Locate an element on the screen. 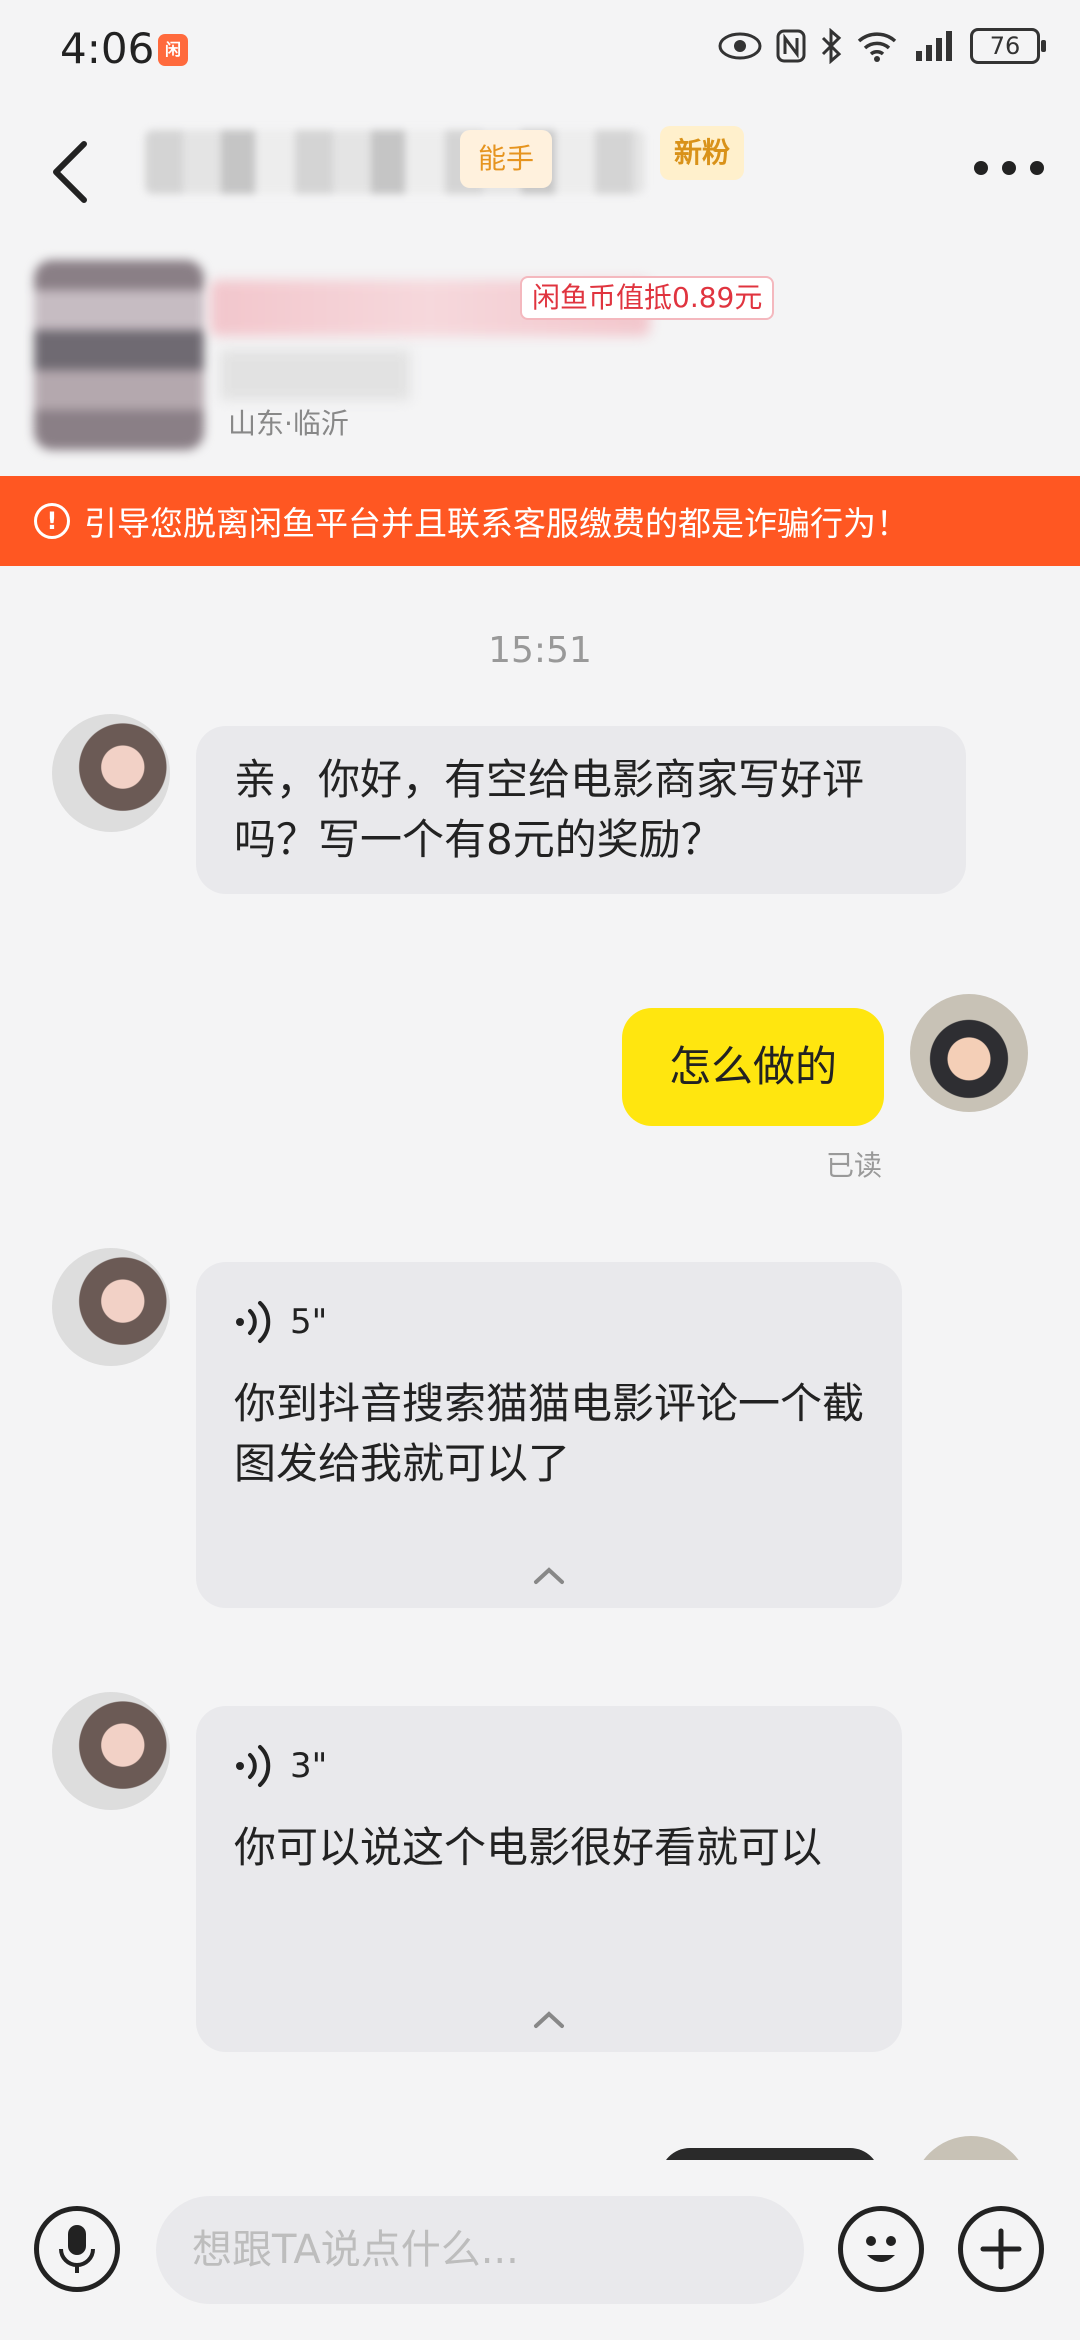 This screenshot has height=2340, width=1080. warning-text: 引导您脱离闲鱼平台并且联系客服缴费的都是诈骗行为！ is located at coordinates (496, 523).